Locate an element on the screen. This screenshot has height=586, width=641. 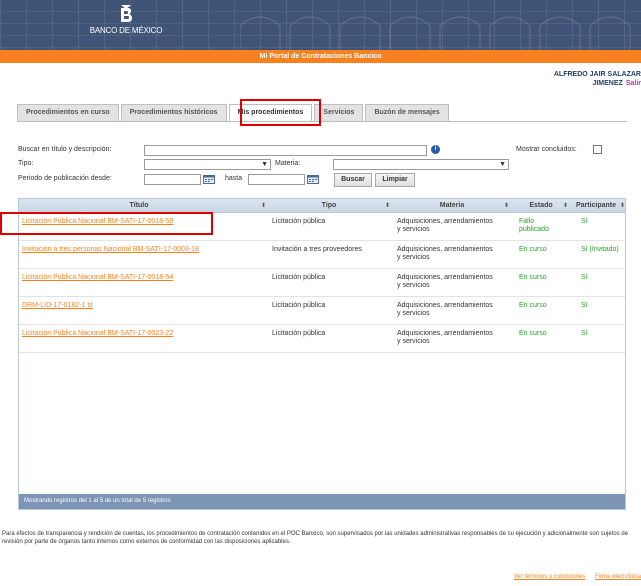
row-estado: Fallo publicado is located at coordinates (534, 226).